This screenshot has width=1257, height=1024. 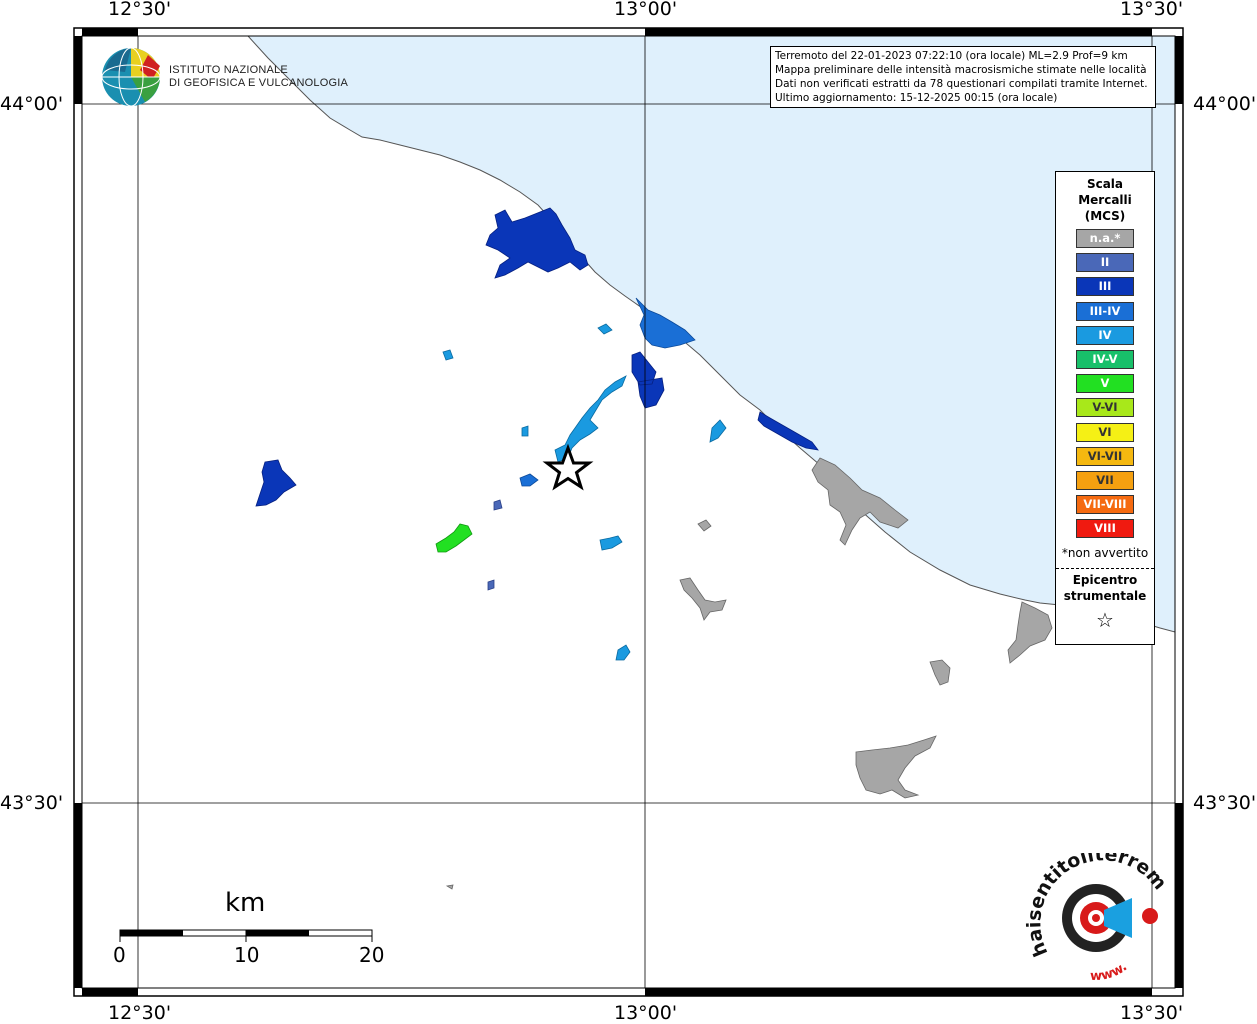 I want to click on legend-item: V, so click(x=1105, y=384).